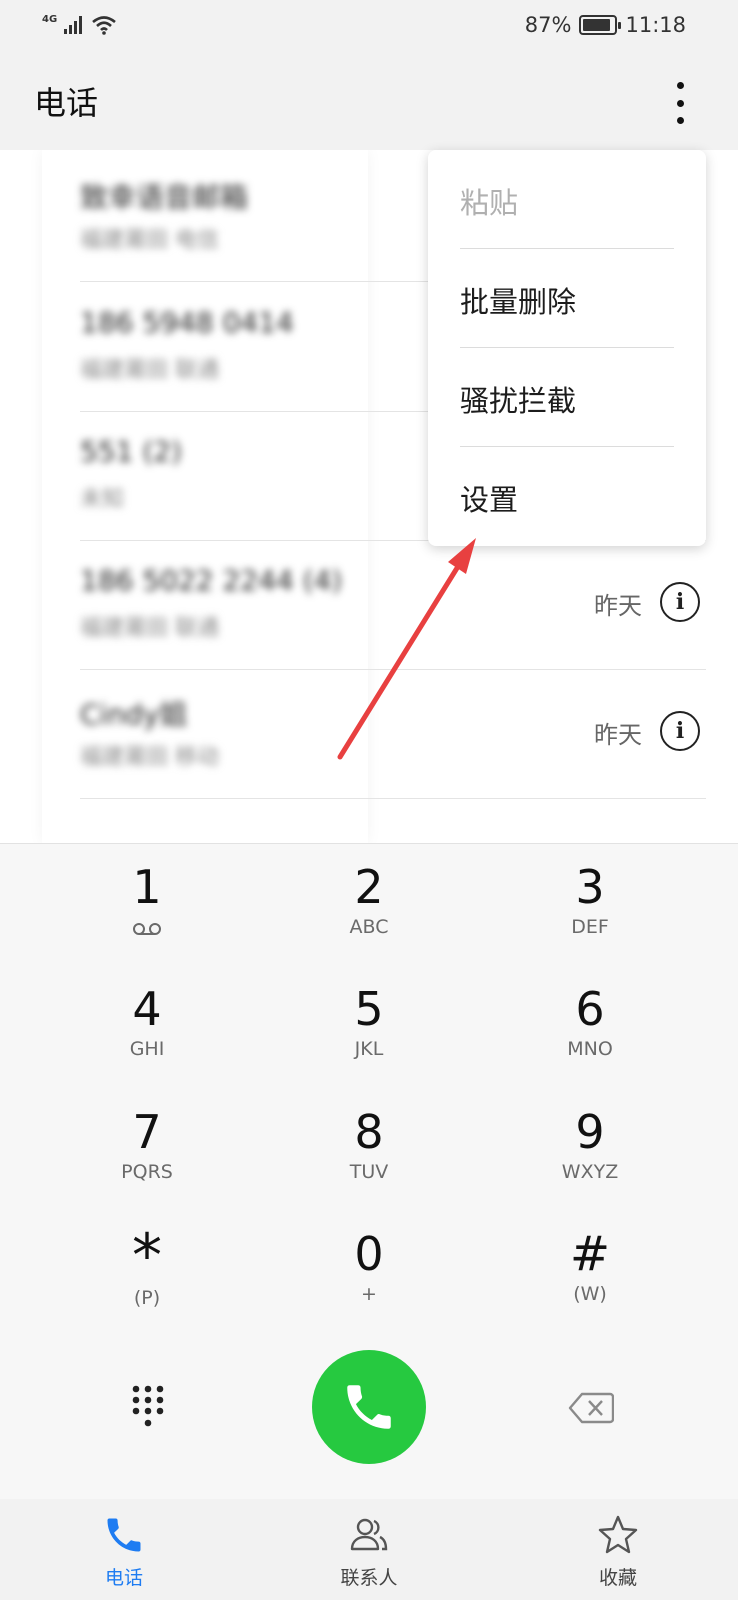 Image resolution: width=738 pixels, height=1600 pixels. Describe the element at coordinates (369, 733) in the screenshot. I see `call-log-row: Cindy姐 福建莆田 移动 昨天 i` at that location.